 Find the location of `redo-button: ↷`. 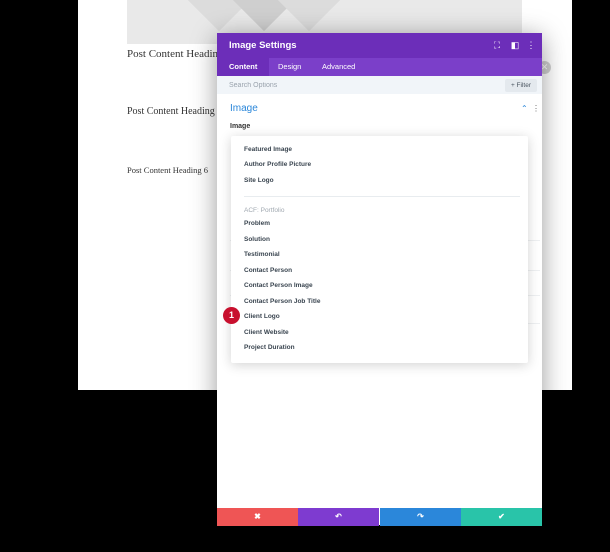

redo-button: ↷ is located at coordinates (420, 517).